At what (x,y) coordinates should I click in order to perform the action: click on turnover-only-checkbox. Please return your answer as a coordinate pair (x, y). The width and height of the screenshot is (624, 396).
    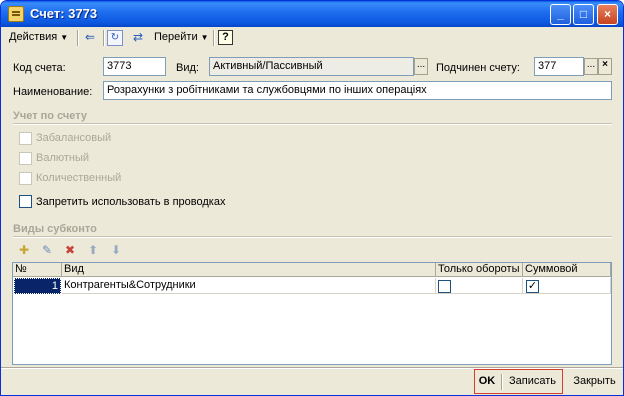
    Looking at the image, I should click on (444, 286).